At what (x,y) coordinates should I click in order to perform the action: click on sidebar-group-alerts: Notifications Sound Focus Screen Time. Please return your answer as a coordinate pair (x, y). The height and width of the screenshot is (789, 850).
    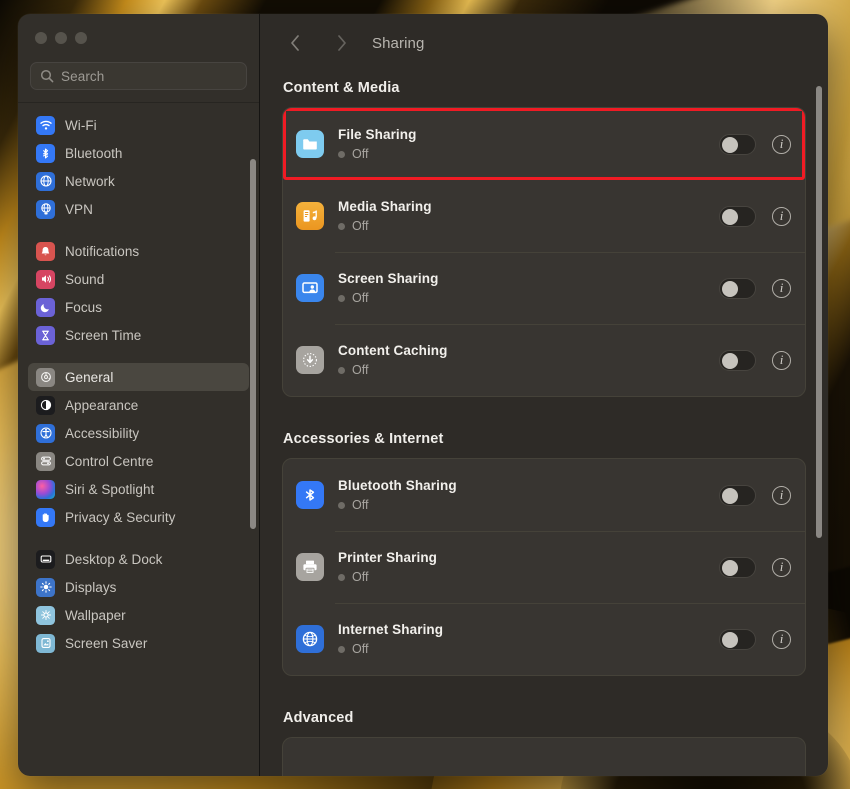
    Looking at the image, I should click on (138, 293).